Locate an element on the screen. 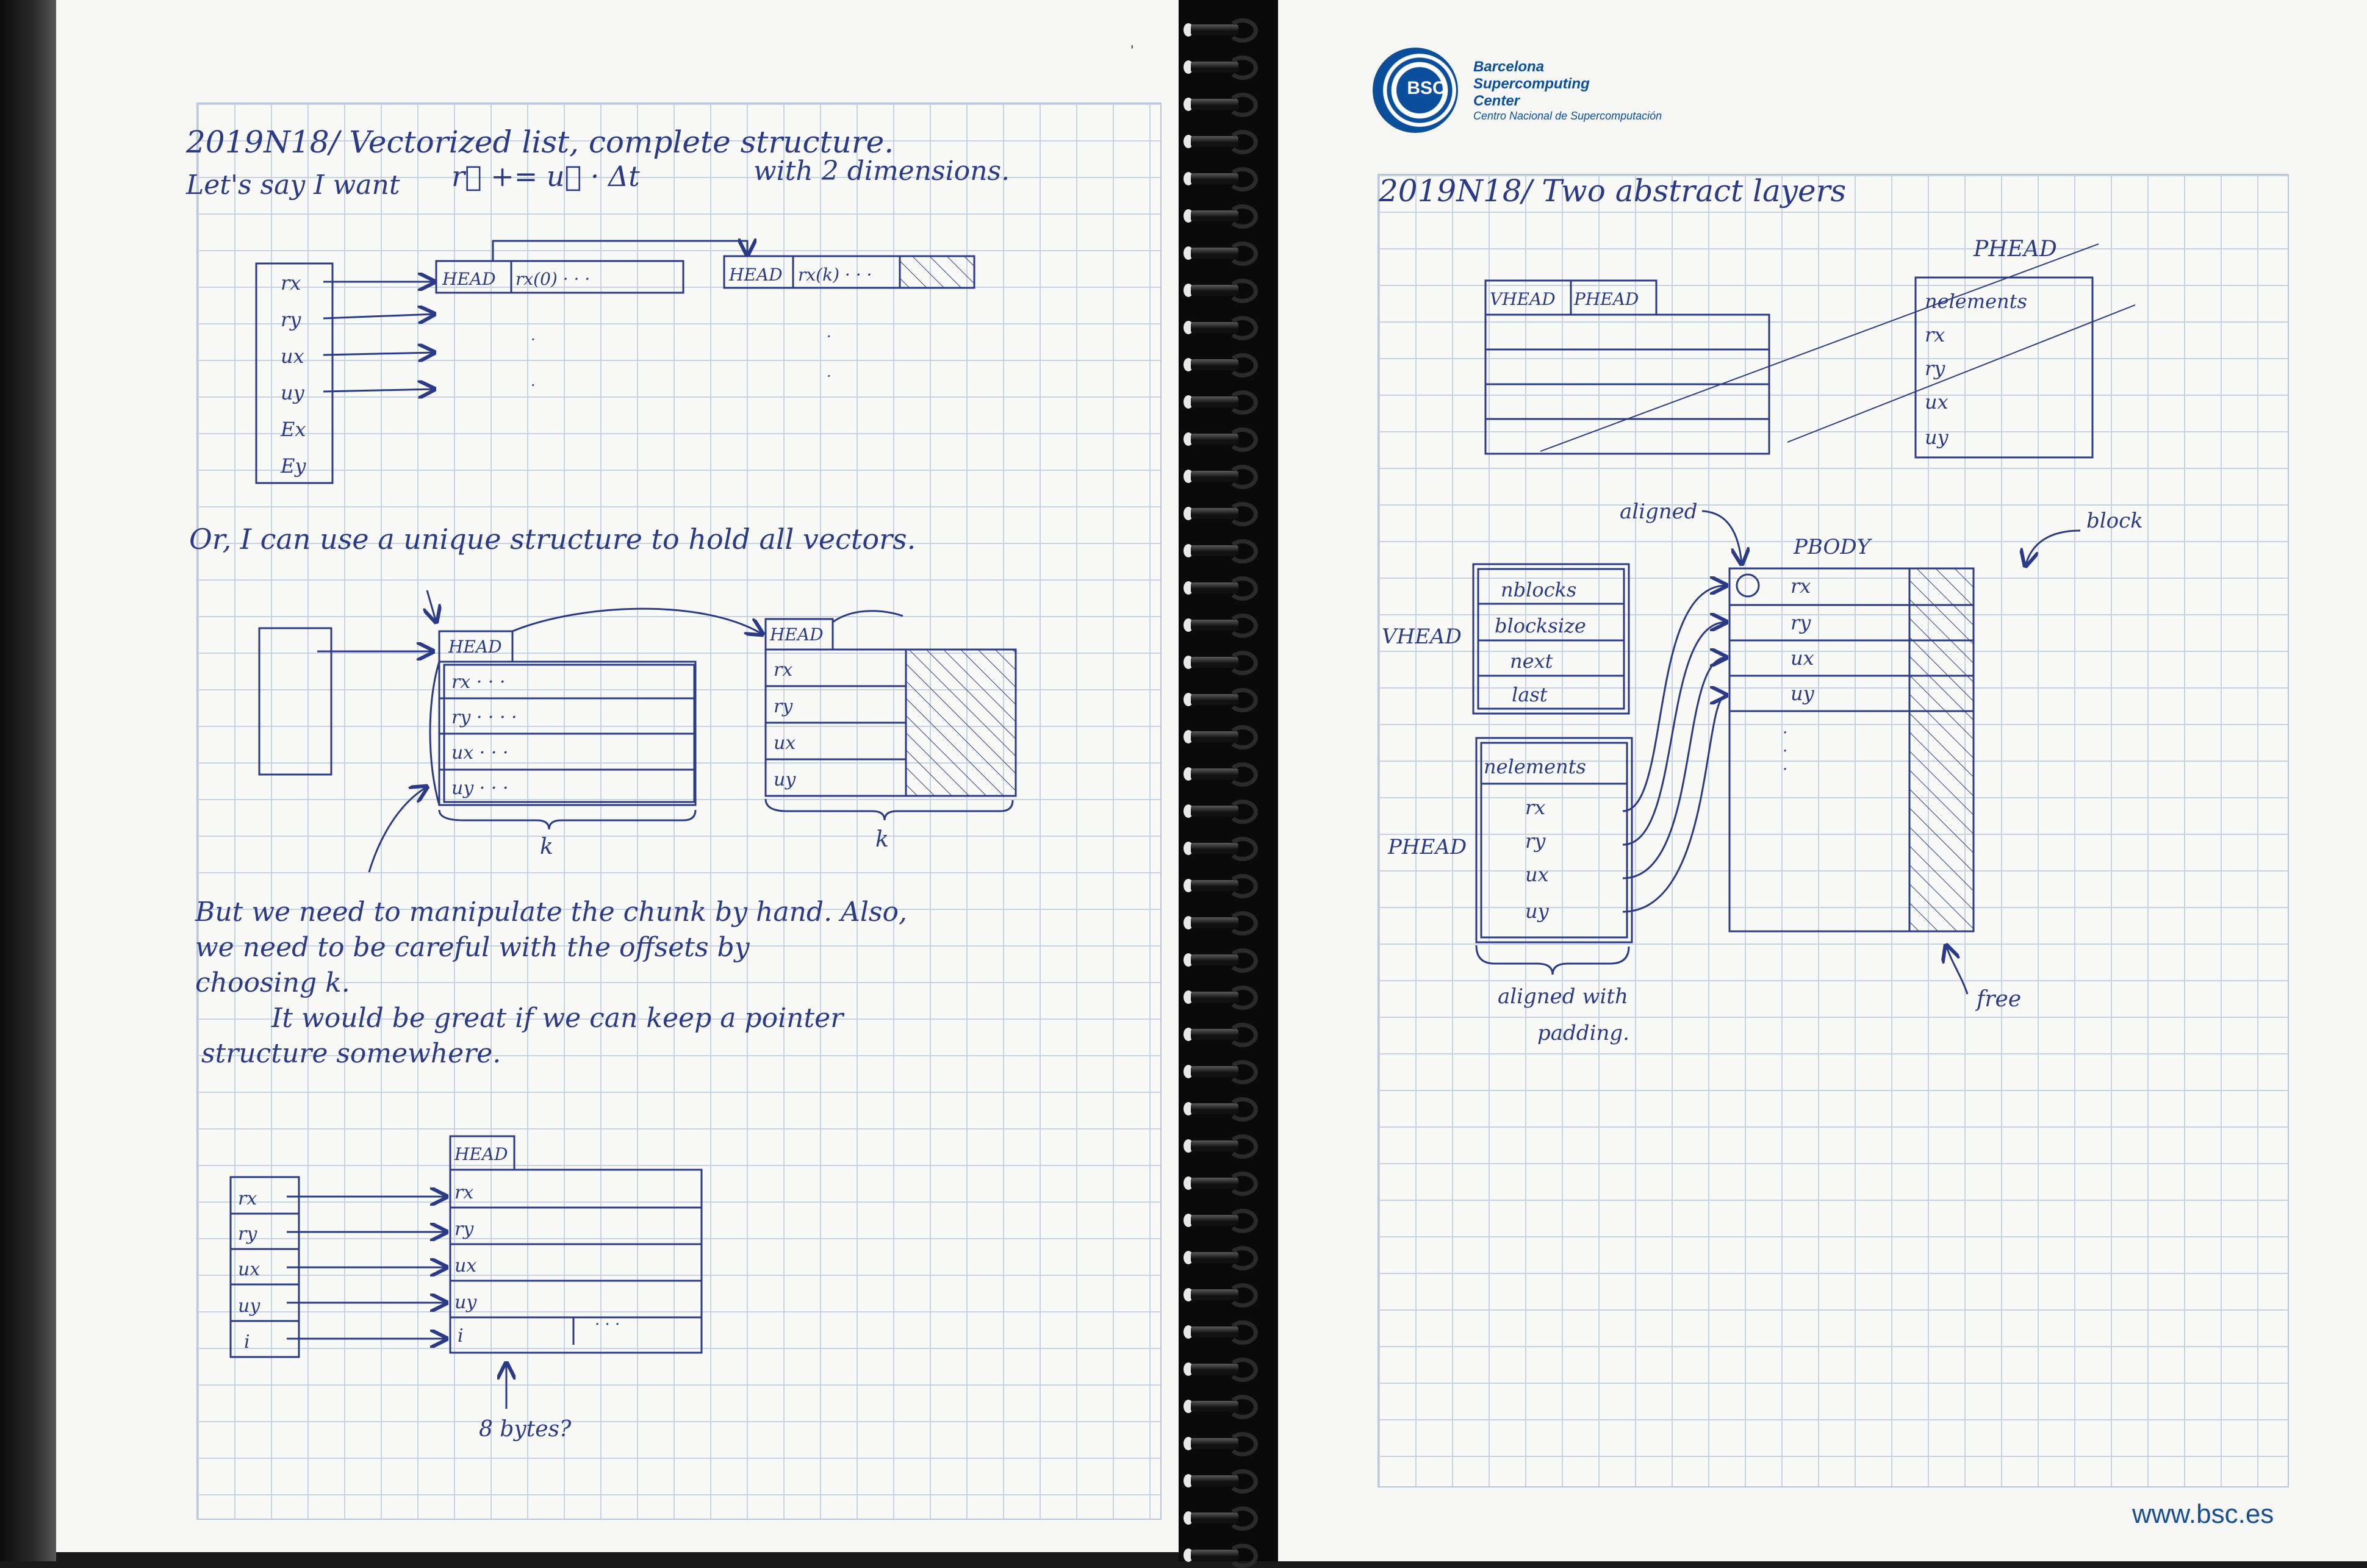 The width and height of the screenshot is (2367, 1568). r2-pbody-row-3: uy is located at coordinates (1803, 693).